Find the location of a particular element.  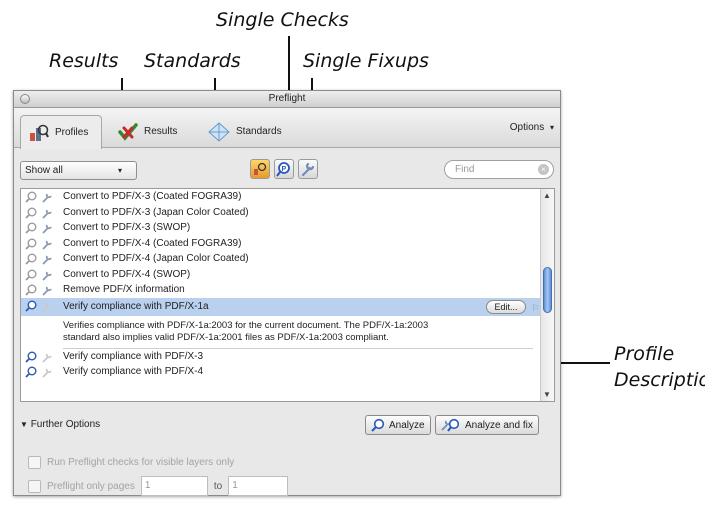

single-fixups-wrench-icon is located at coordinates (308, 169).